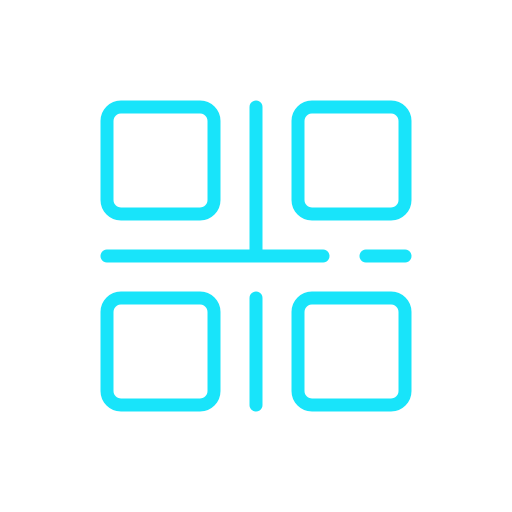  I want to click on top-left-square, so click(160, 160).